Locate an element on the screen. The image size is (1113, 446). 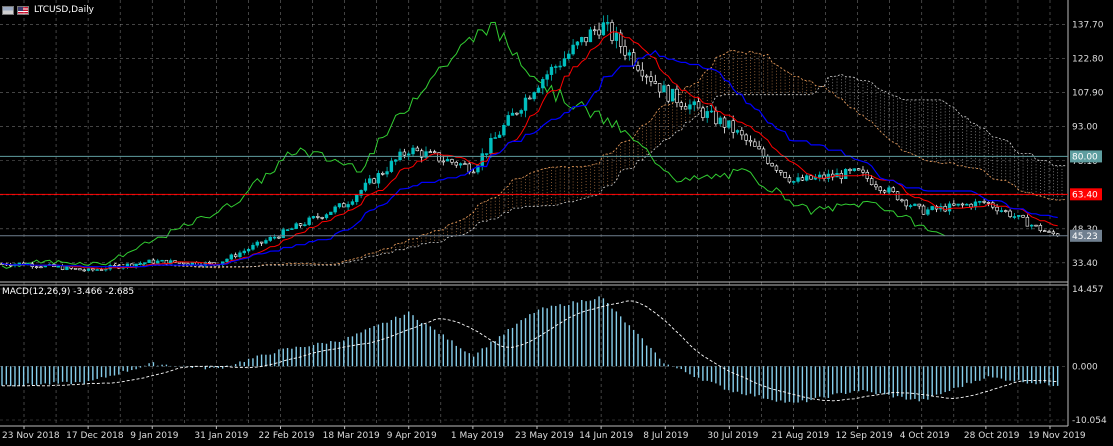
price-tag-label: 45.23 is located at coordinates (1085, 237).